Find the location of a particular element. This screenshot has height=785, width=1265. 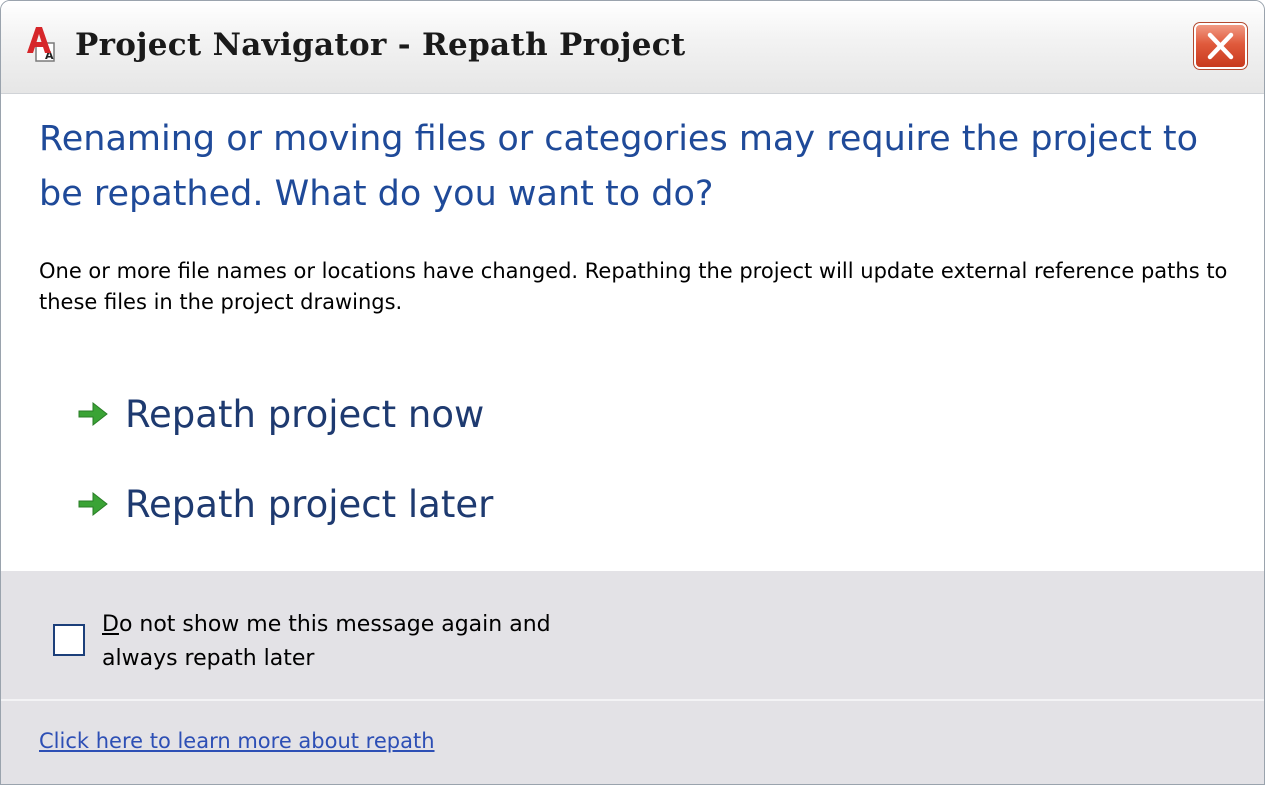

autocad-icon: A is located at coordinates (44, 43).